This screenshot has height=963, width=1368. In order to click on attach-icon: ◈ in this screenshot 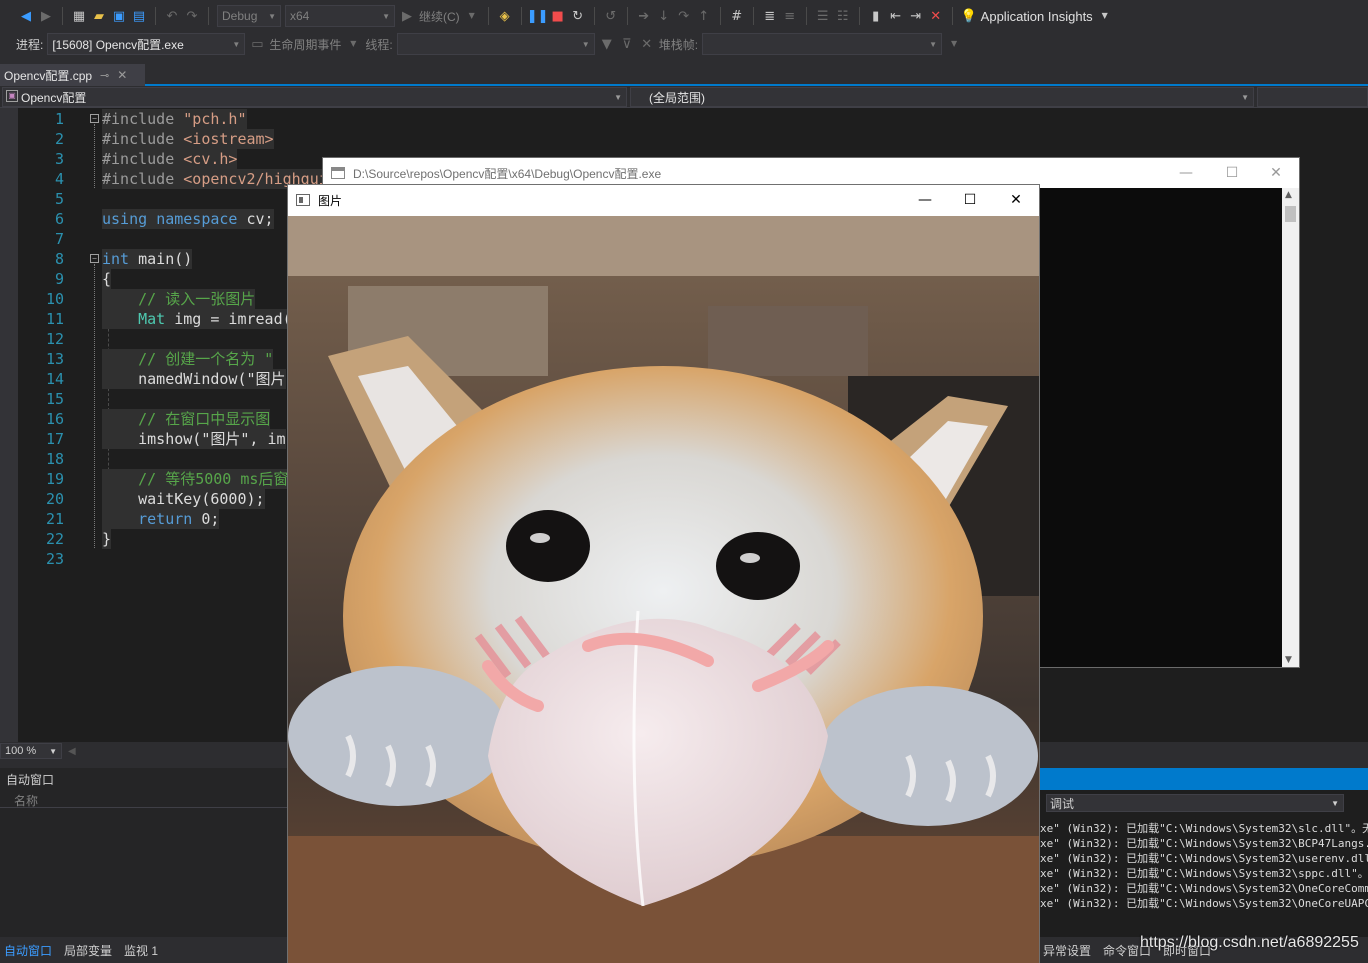, I will do `click(505, 16)`.